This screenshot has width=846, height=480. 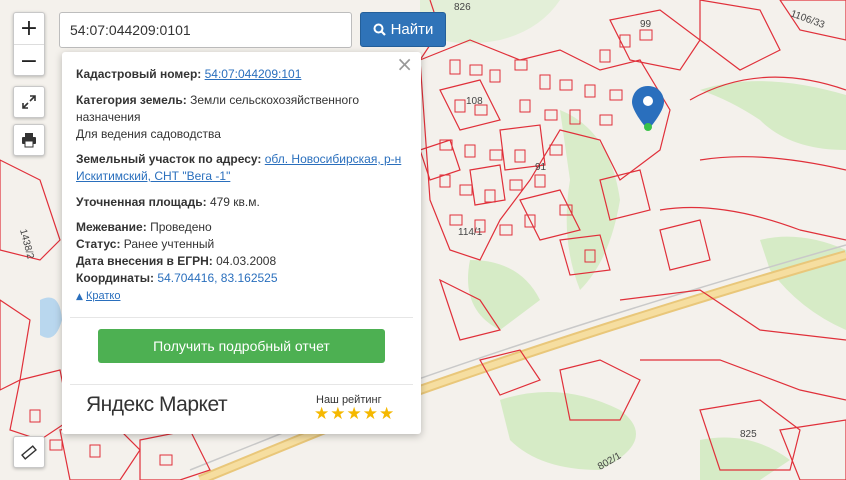 What do you see at coordinates (379, 29) in the screenshot?
I see `search-icon` at bounding box center [379, 29].